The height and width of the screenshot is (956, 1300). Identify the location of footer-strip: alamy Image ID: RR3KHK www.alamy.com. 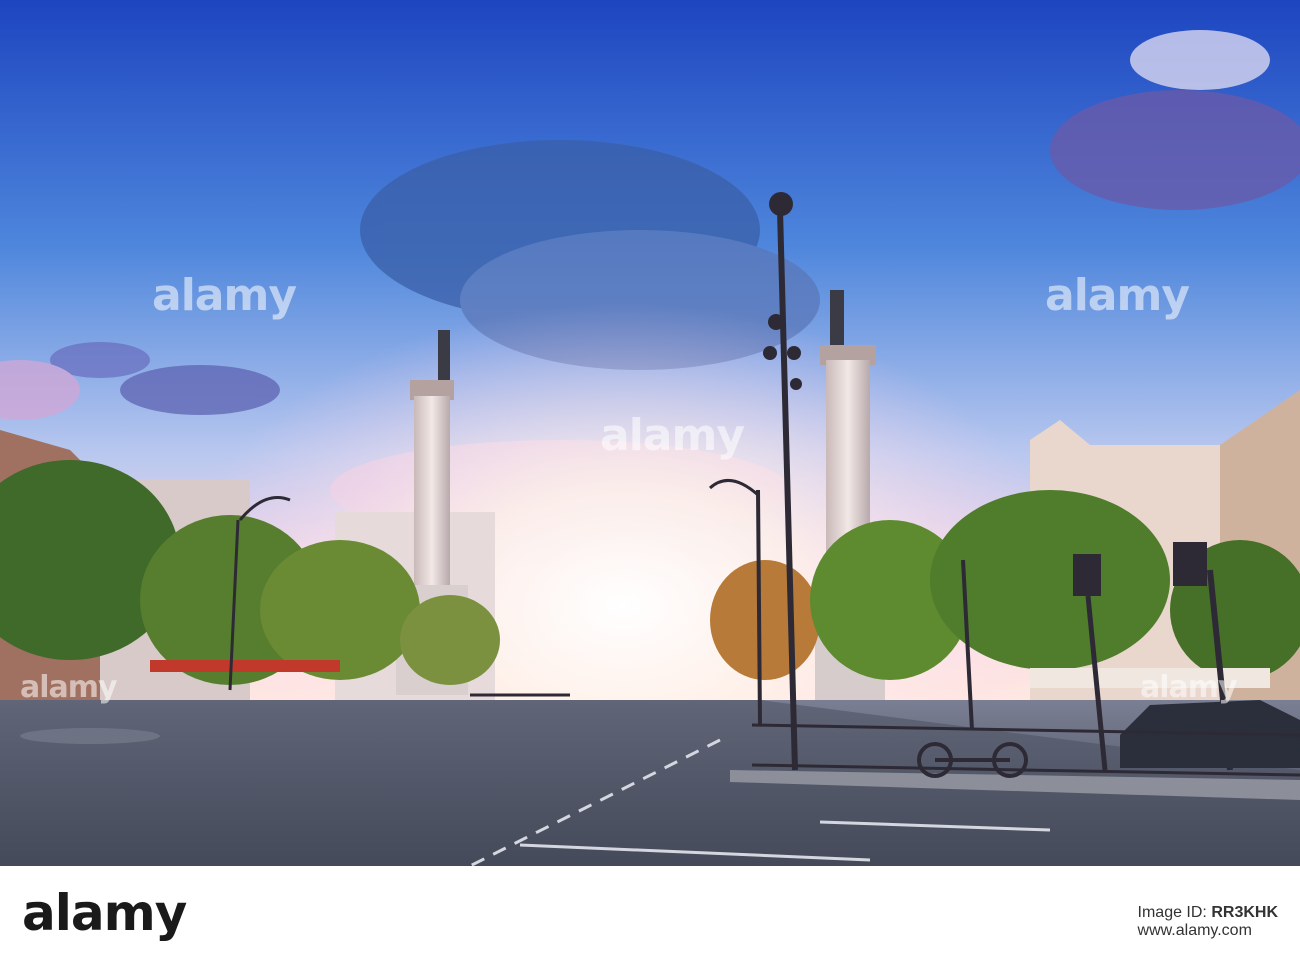
(650, 911).